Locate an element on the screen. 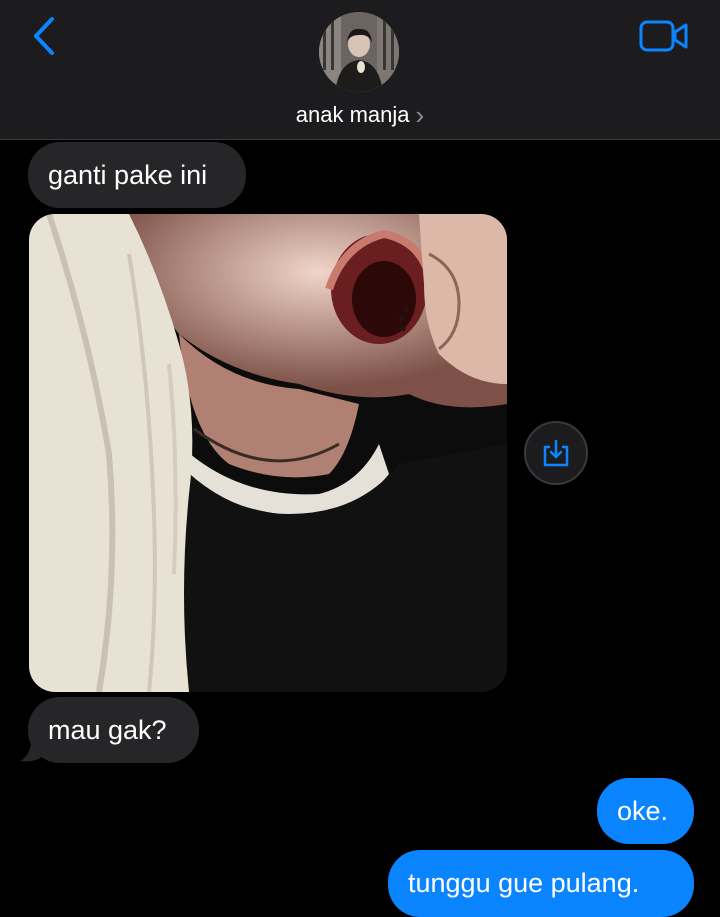  save-attachment-button is located at coordinates (556, 453).